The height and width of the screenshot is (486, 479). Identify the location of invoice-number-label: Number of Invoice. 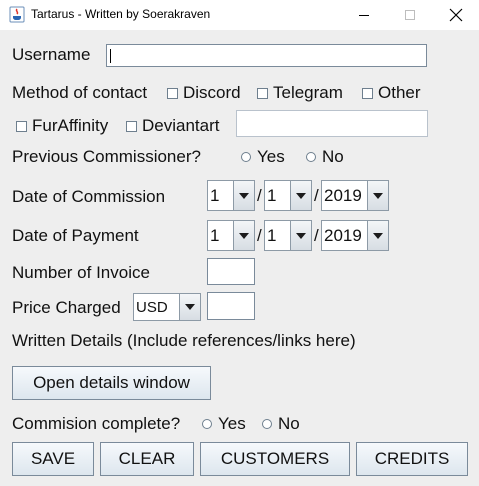
(81, 272).